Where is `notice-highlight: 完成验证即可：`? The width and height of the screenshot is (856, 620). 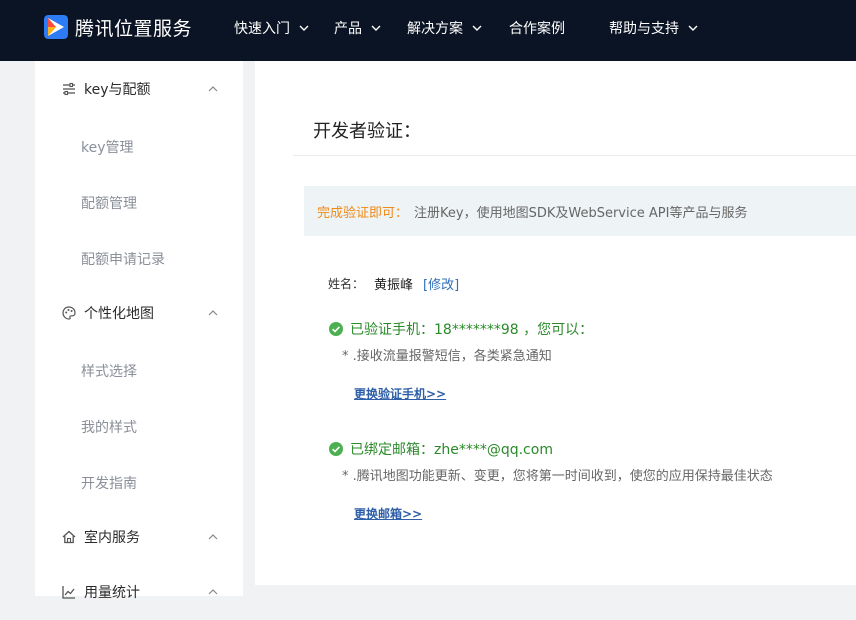 notice-highlight: 完成验证即可： is located at coordinates (363, 213).